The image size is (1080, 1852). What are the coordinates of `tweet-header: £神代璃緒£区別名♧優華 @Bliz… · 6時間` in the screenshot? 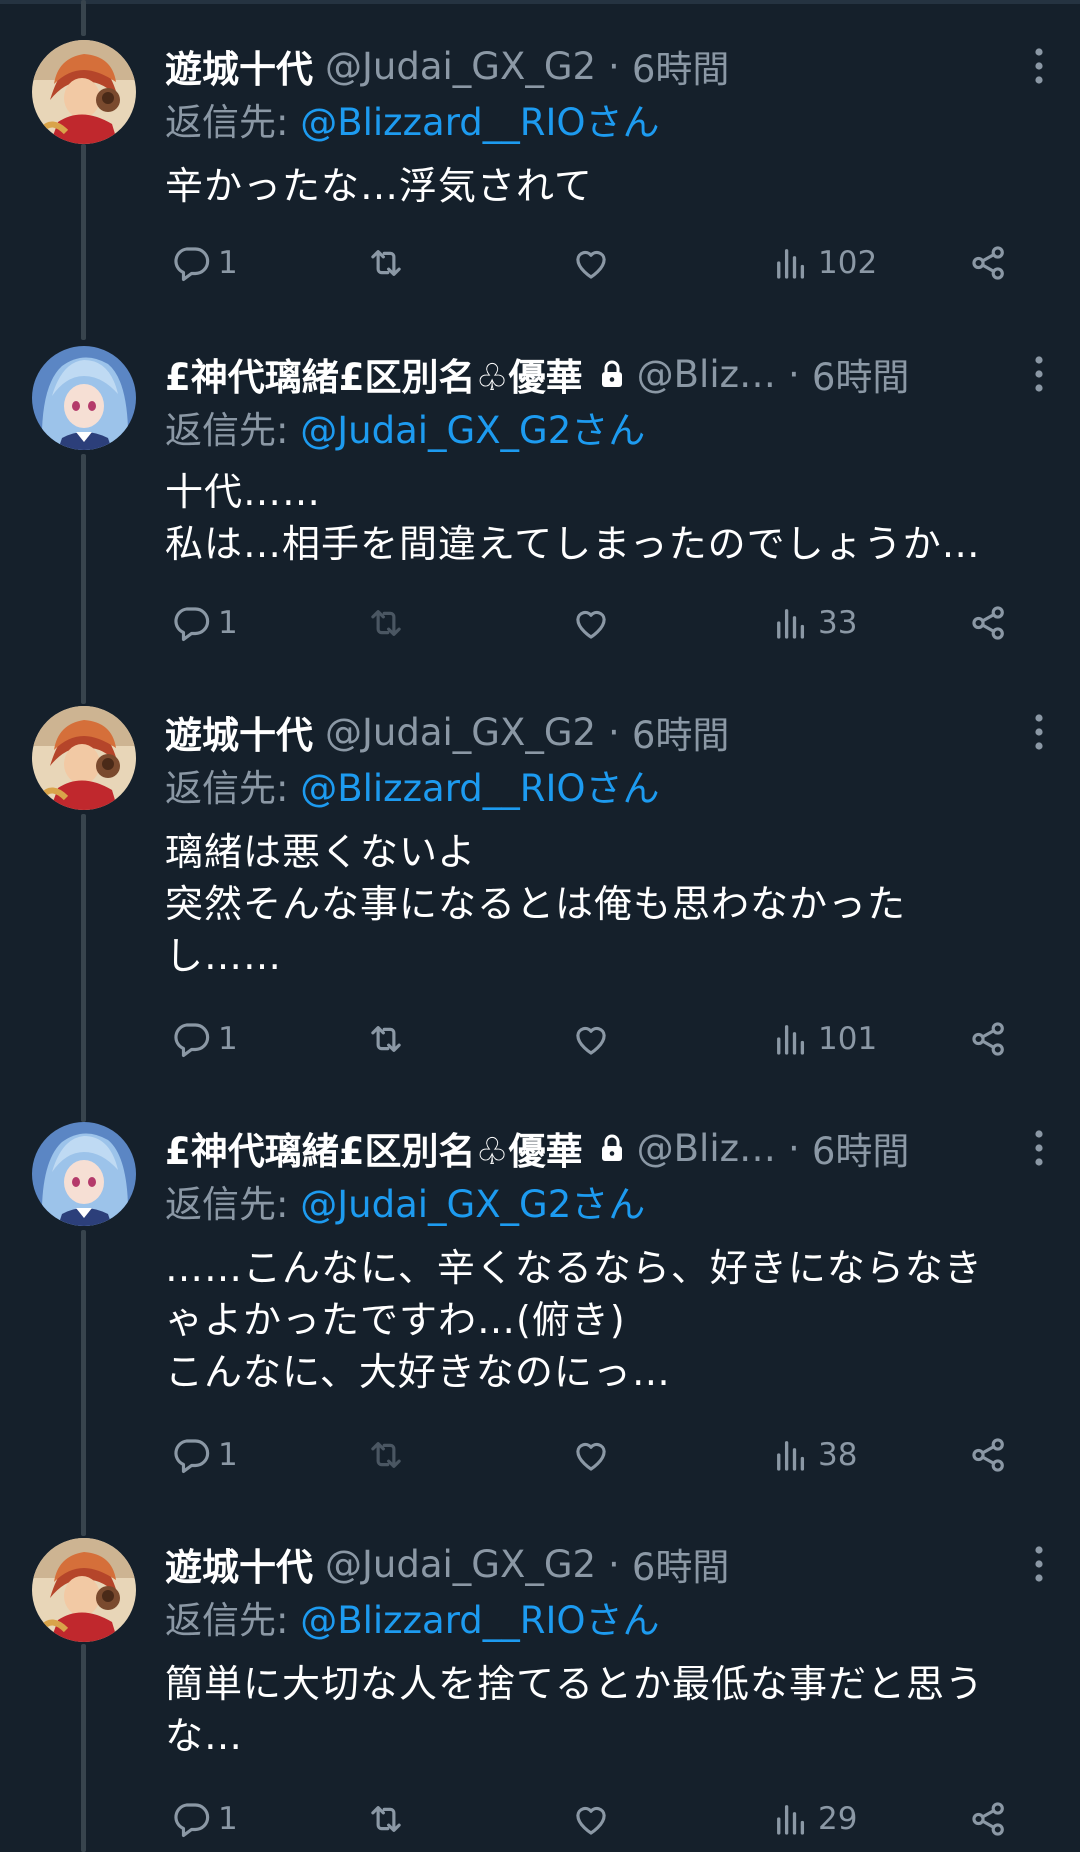 It's located at (604, 1148).